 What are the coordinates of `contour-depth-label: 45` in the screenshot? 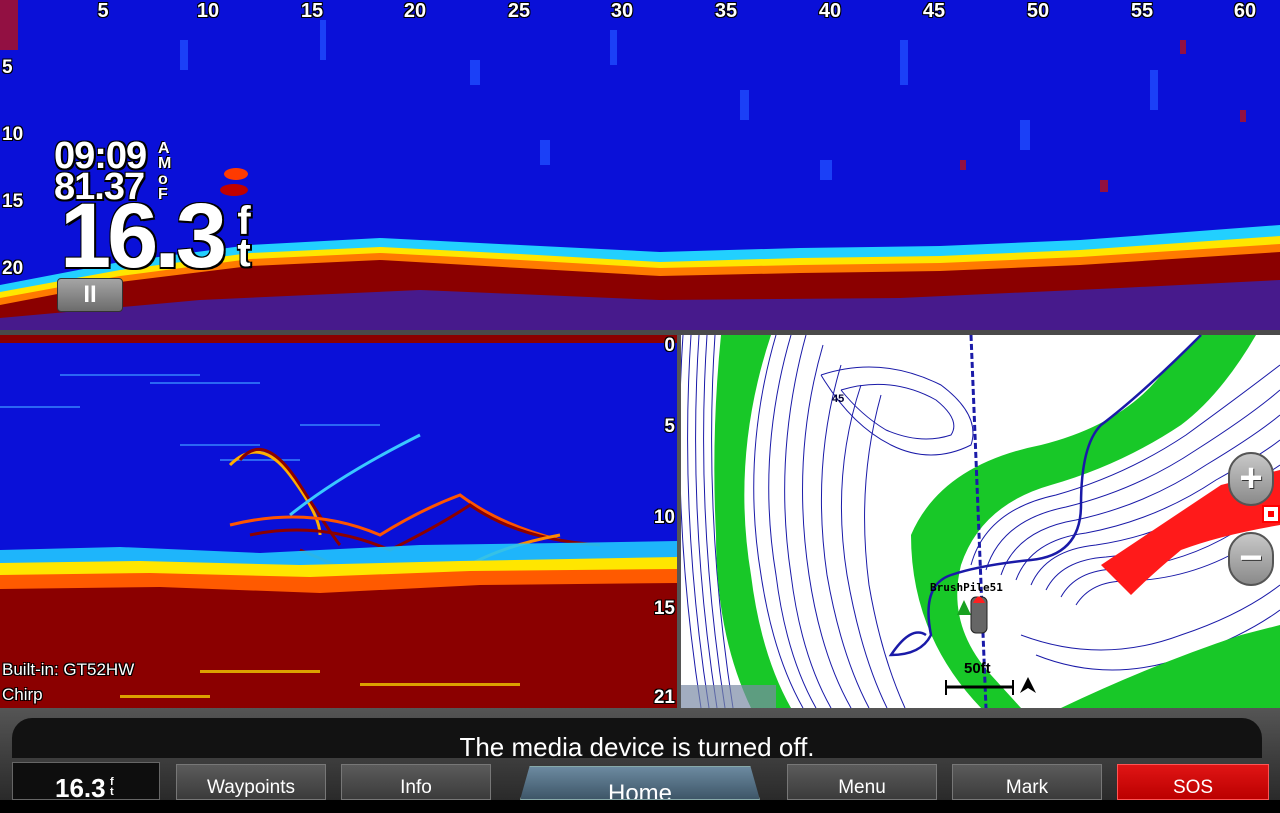 It's located at (838, 399).